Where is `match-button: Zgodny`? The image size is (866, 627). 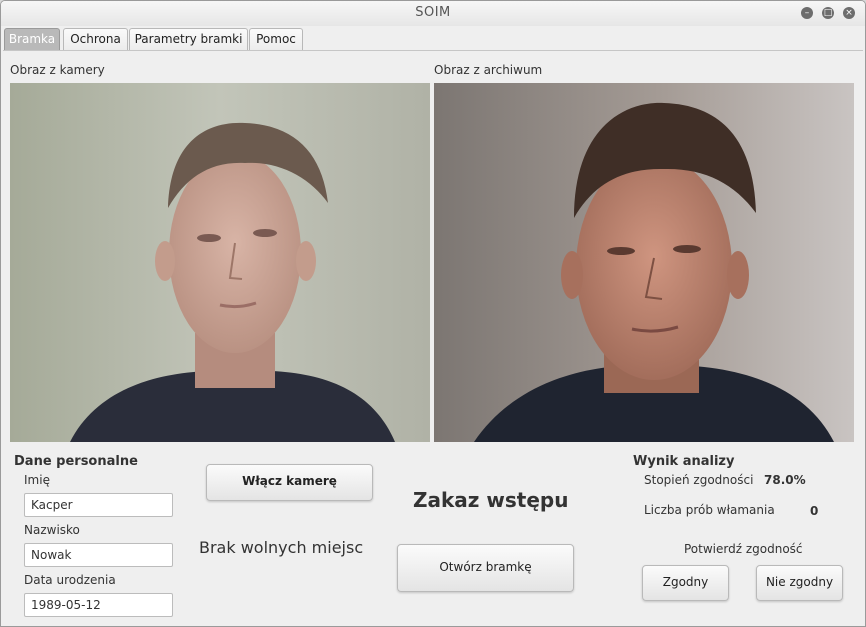
match-button: Zgodny is located at coordinates (685, 583).